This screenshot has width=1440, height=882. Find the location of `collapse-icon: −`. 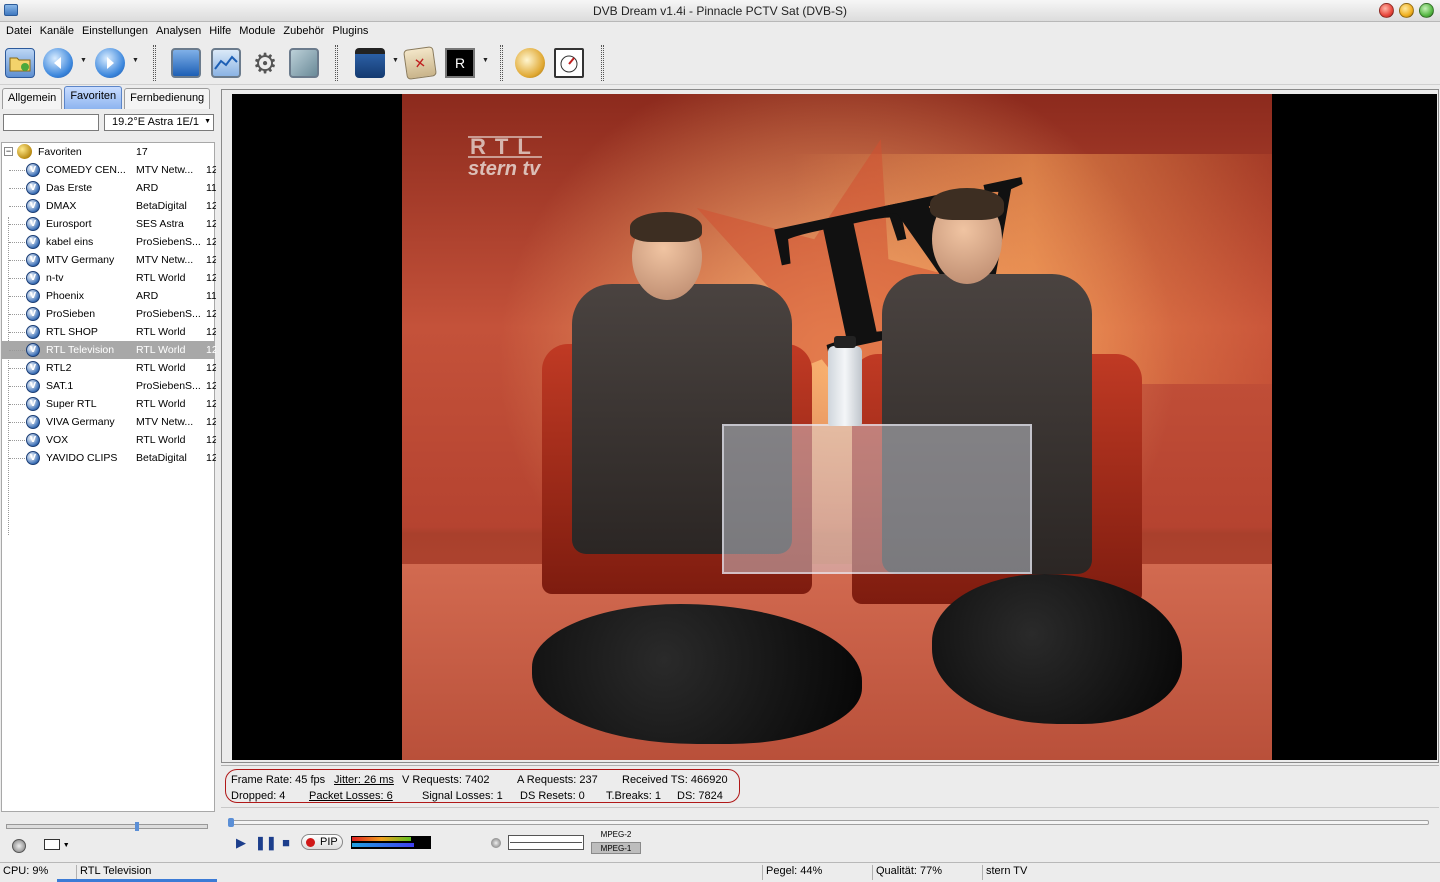

collapse-icon: − is located at coordinates (8, 151).